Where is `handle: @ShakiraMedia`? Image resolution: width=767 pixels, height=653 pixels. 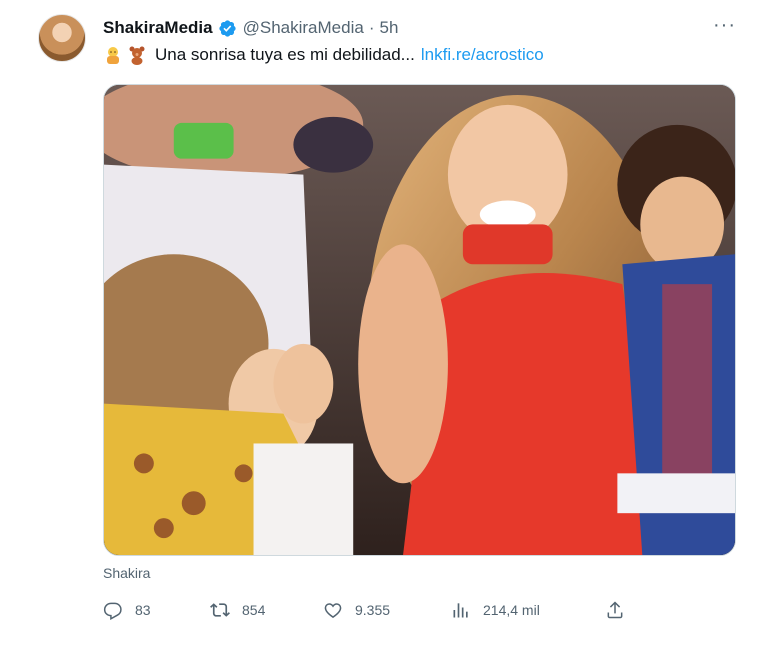 handle: @ShakiraMedia is located at coordinates (303, 28).